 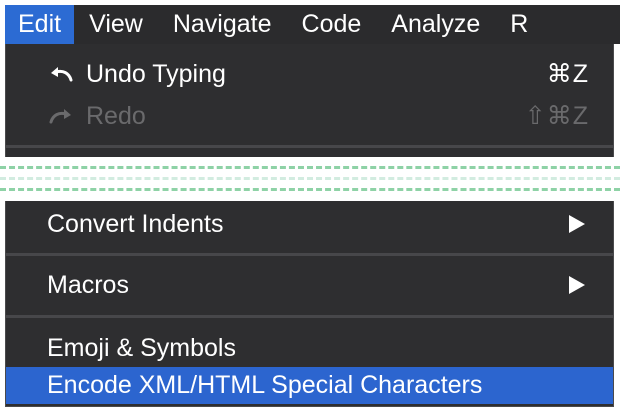 What do you see at coordinates (310, 189) in the screenshot?
I see `tear-line-bottom` at bounding box center [310, 189].